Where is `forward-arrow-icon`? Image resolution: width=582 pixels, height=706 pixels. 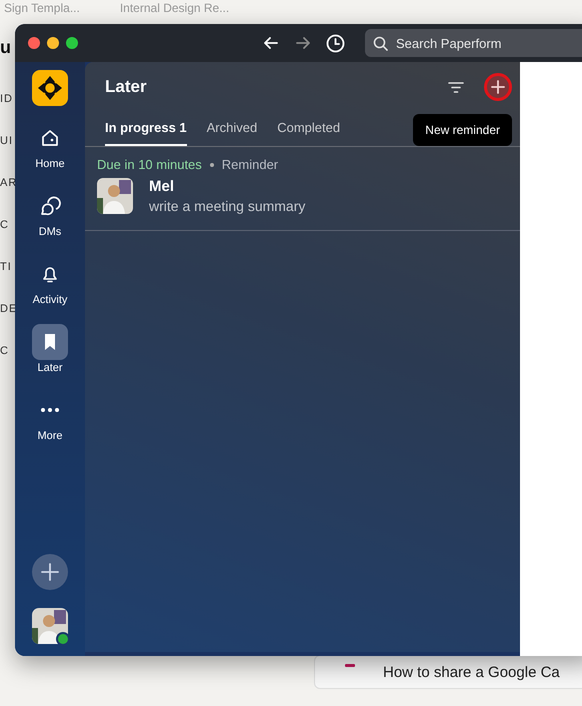
forward-arrow-icon is located at coordinates (303, 43).